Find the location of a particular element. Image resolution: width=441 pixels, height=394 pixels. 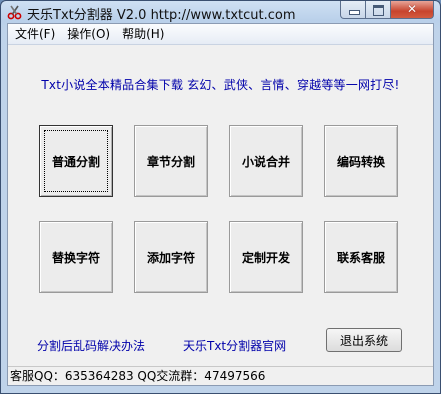

garbled-fix-link: 分割后乱码解决办法 is located at coordinates (91, 345).